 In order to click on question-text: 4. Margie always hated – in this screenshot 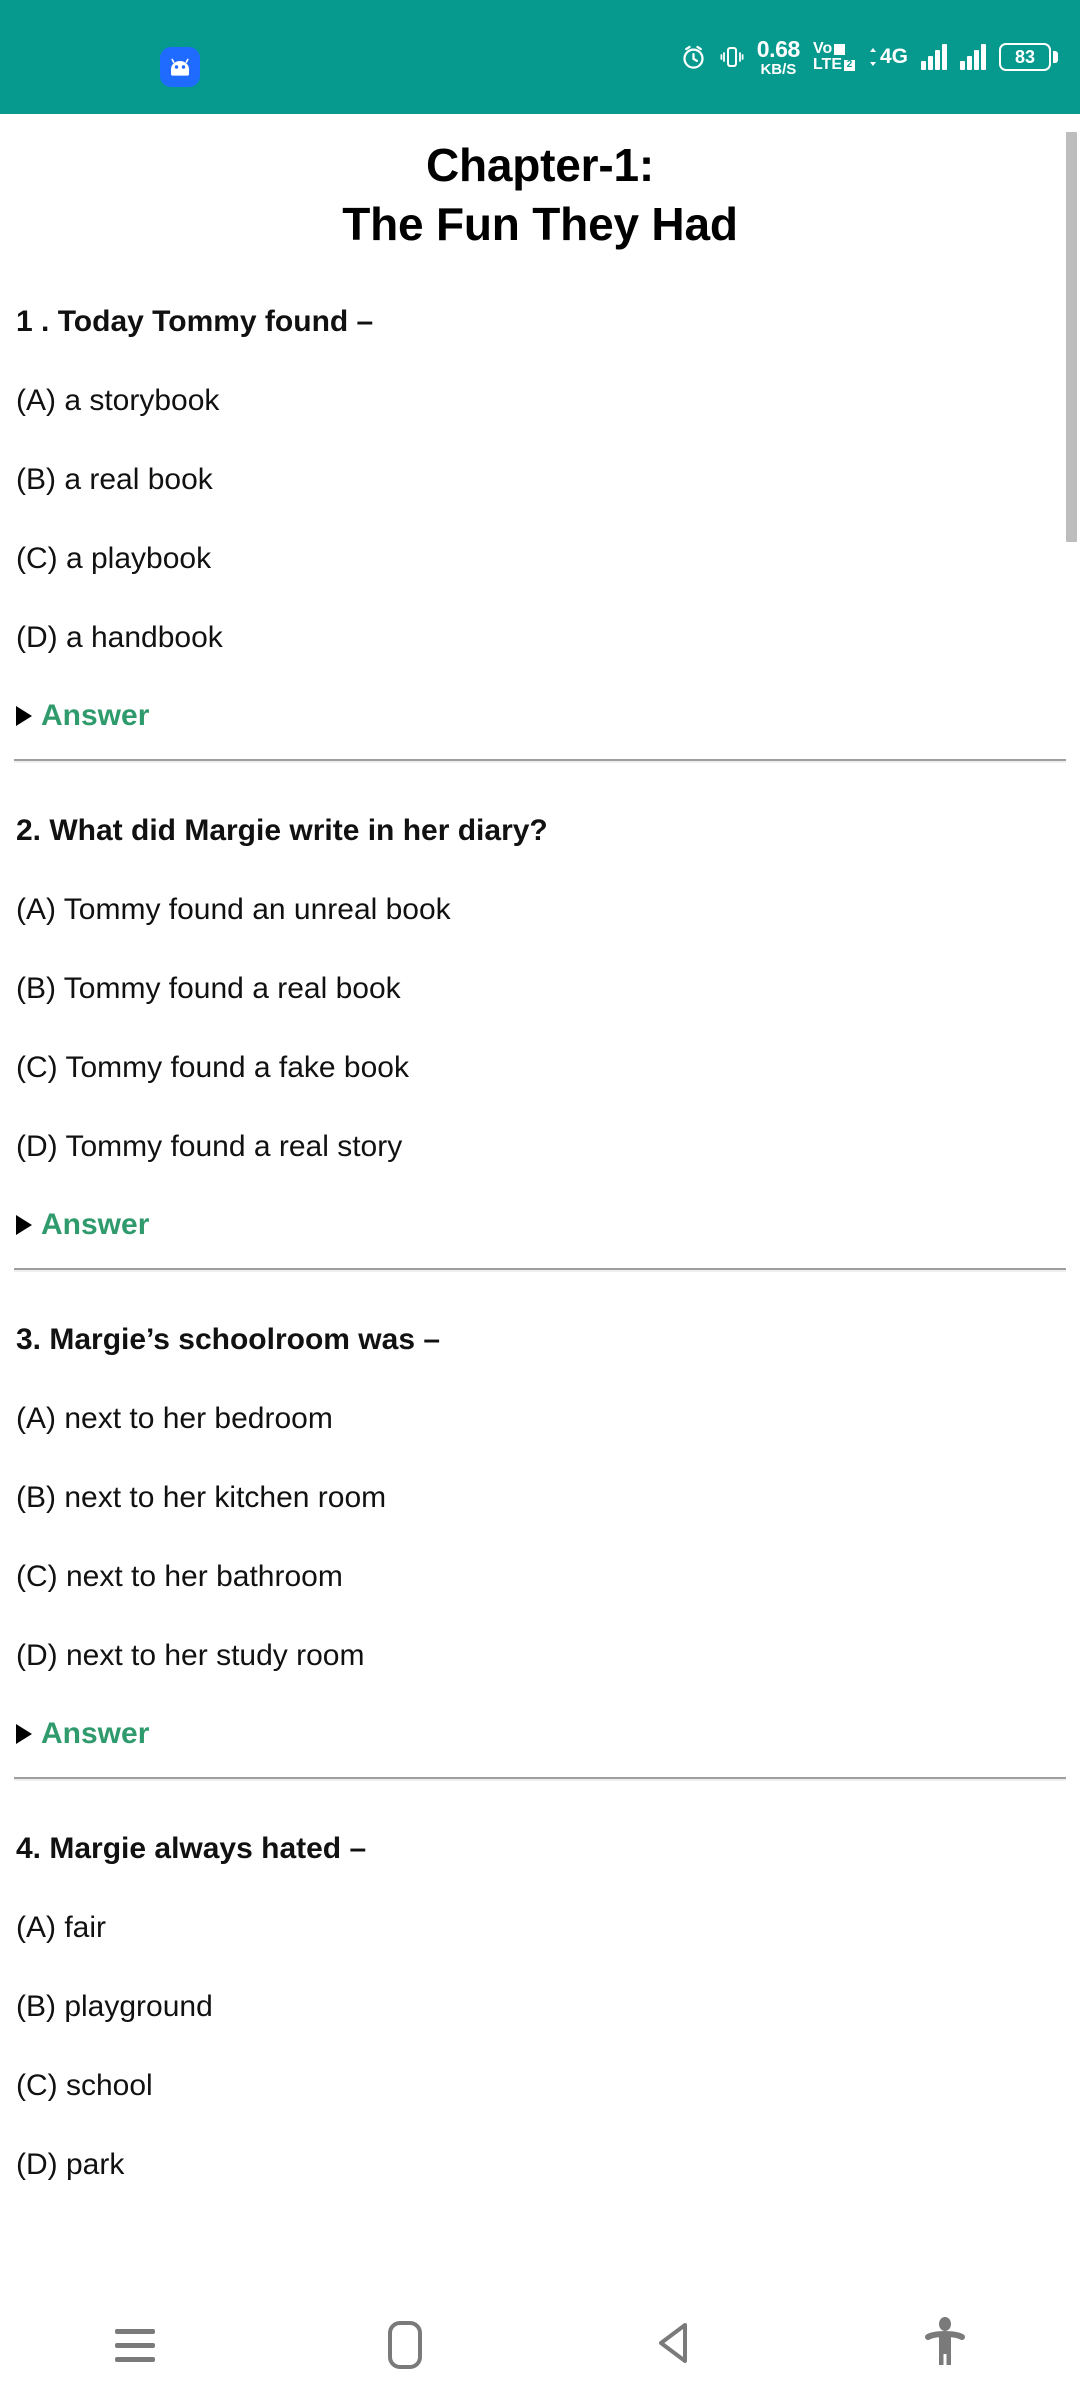, I will do `click(191, 1848)`.